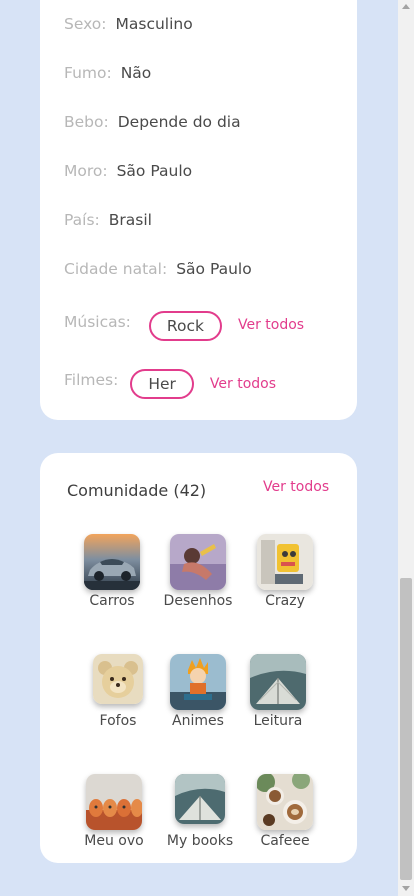 This screenshot has height=896, width=414. I want to click on scrollbar-thumb, so click(406, 729).